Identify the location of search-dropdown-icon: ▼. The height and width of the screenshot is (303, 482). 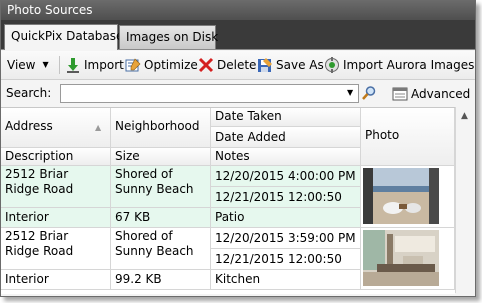
(350, 92).